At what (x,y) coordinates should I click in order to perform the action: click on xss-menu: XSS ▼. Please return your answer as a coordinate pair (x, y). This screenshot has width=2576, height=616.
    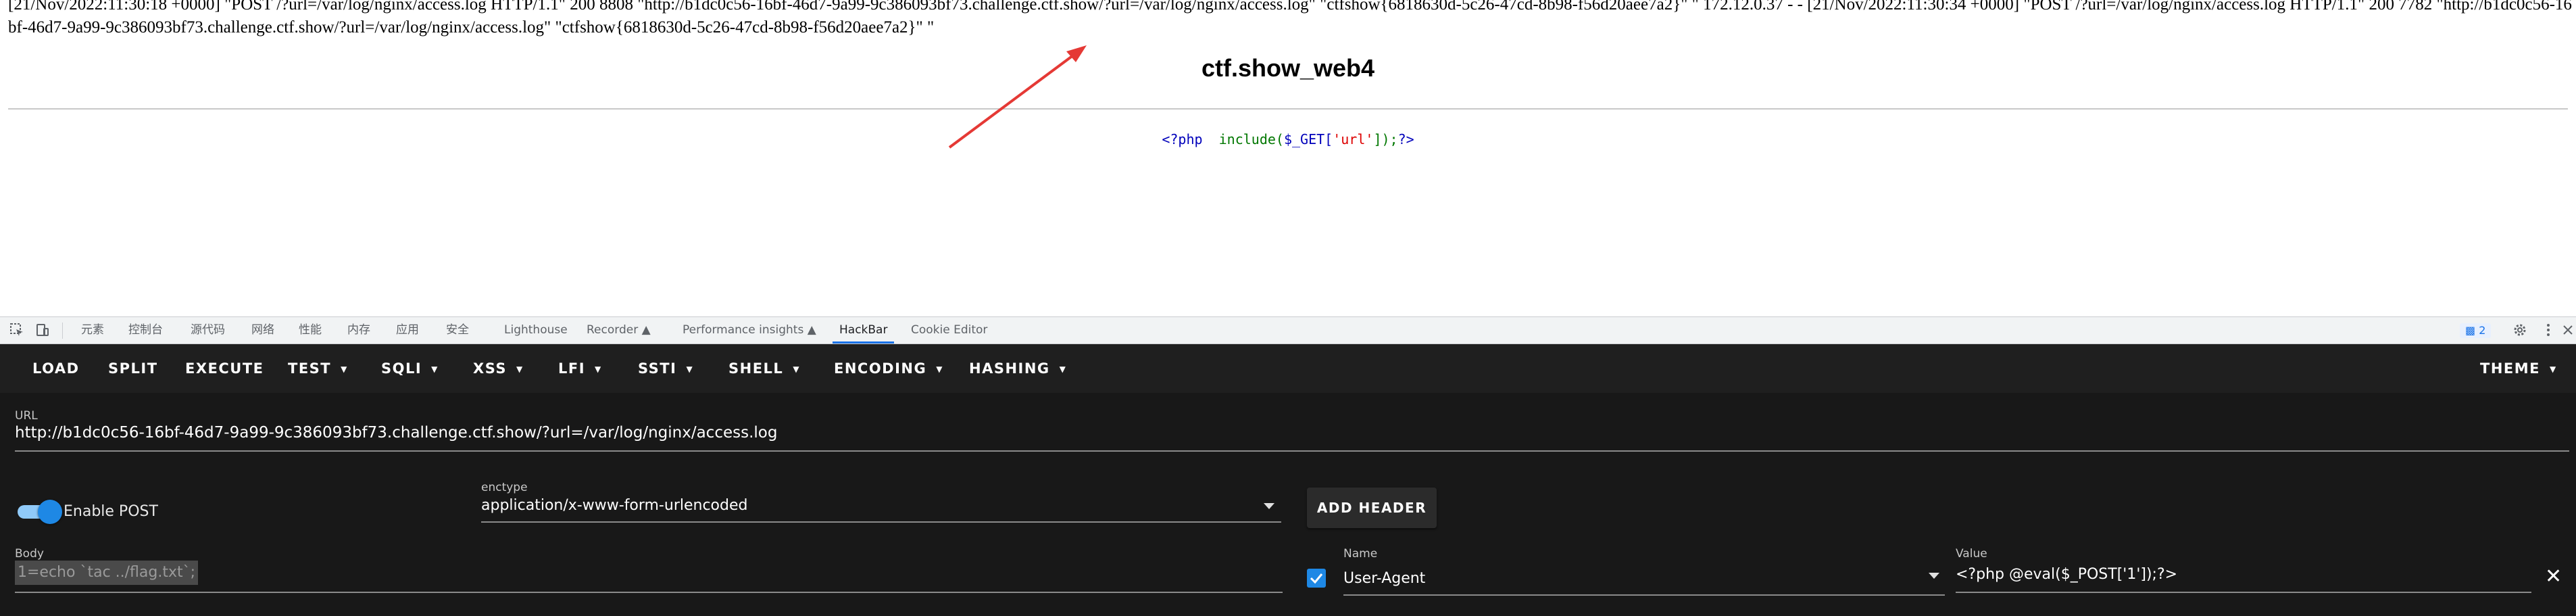
    Looking at the image, I should click on (499, 369).